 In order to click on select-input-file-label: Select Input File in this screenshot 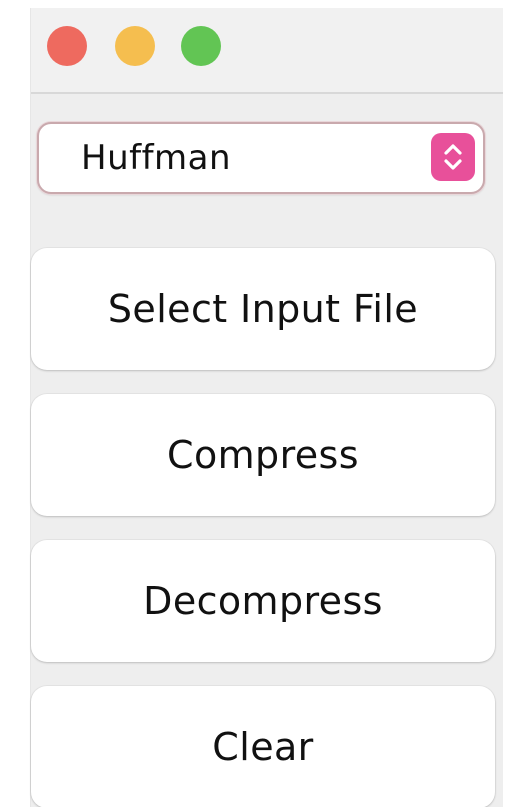, I will do `click(263, 309)`.